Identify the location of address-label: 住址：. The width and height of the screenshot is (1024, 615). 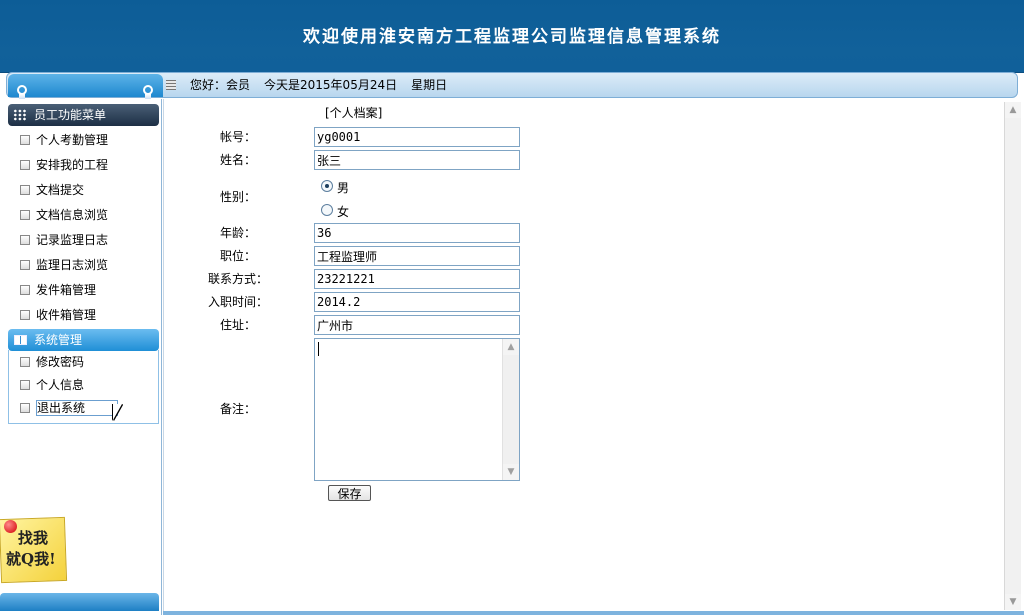
(238, 325).